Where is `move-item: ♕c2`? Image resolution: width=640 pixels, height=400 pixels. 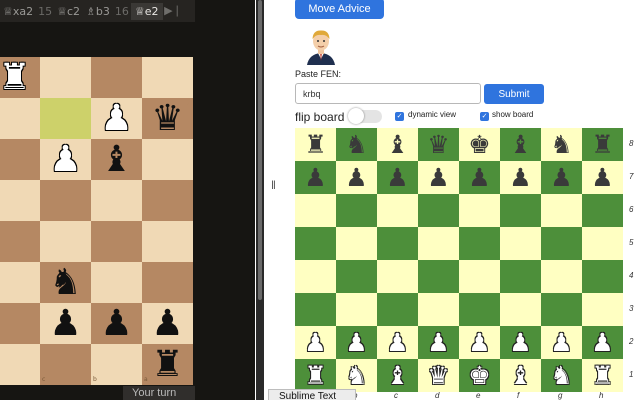
move-item: ♕c2 is located at coordinates (68, 11).